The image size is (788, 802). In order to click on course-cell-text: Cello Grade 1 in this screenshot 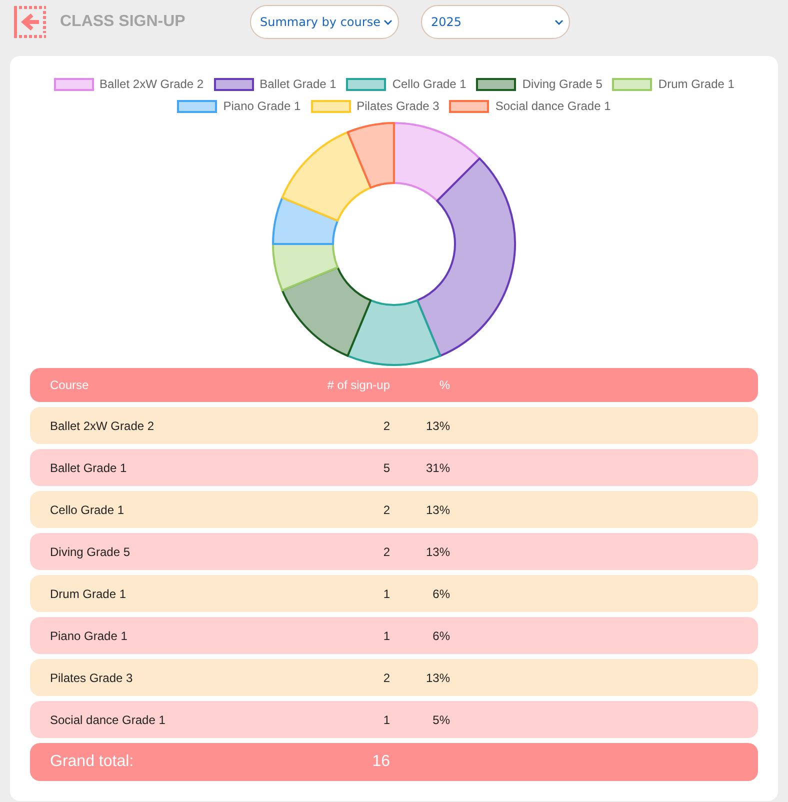, I will do `click(87, 510)`.